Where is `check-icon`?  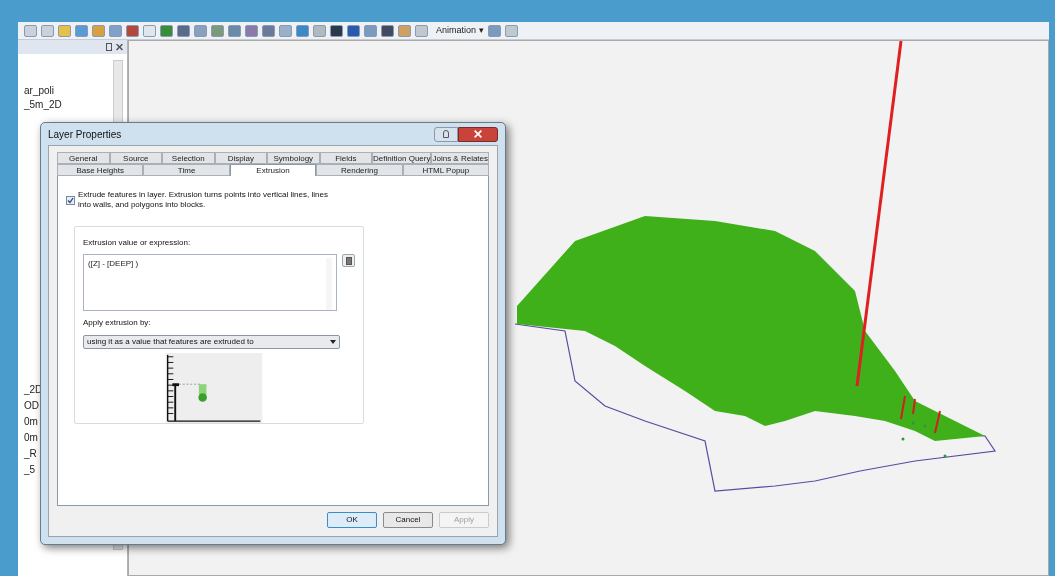
check-icon is located at coordinates (70, 200).